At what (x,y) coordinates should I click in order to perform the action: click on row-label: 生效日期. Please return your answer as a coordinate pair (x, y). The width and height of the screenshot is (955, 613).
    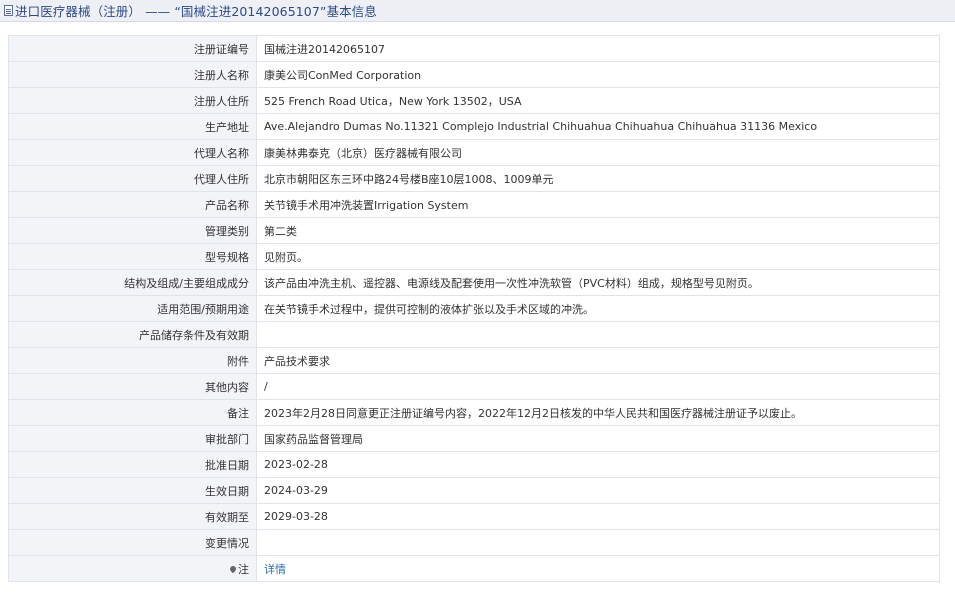
    Looking at the image, I should click on (132, 490).